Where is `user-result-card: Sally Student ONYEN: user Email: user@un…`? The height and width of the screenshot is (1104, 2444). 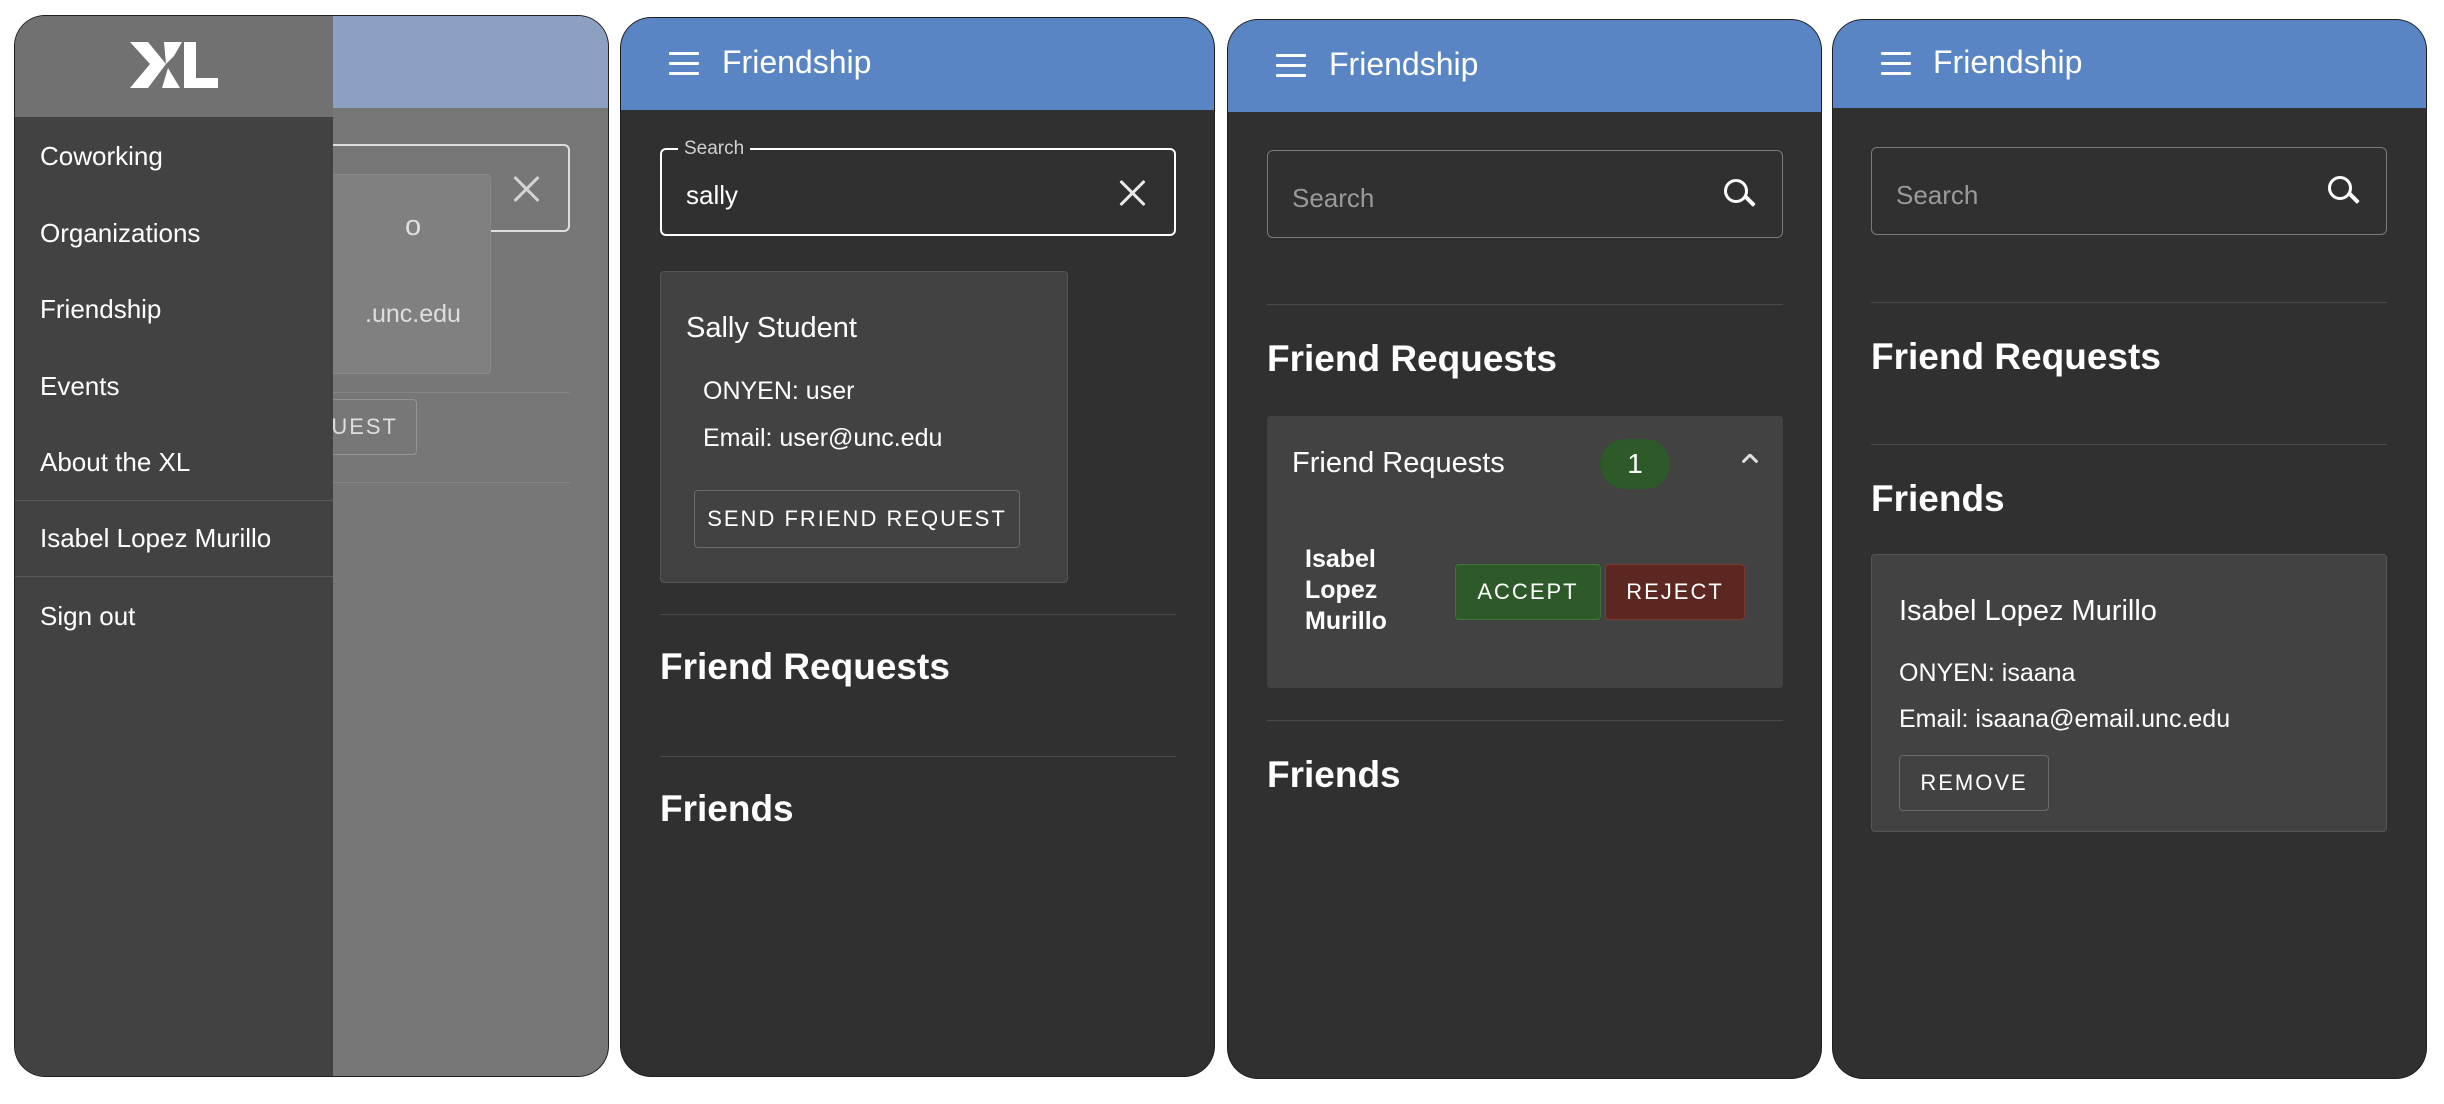
user-result-card: Sally Student ONYEN: user Email: user@un… is located at coordinates (864, 427).